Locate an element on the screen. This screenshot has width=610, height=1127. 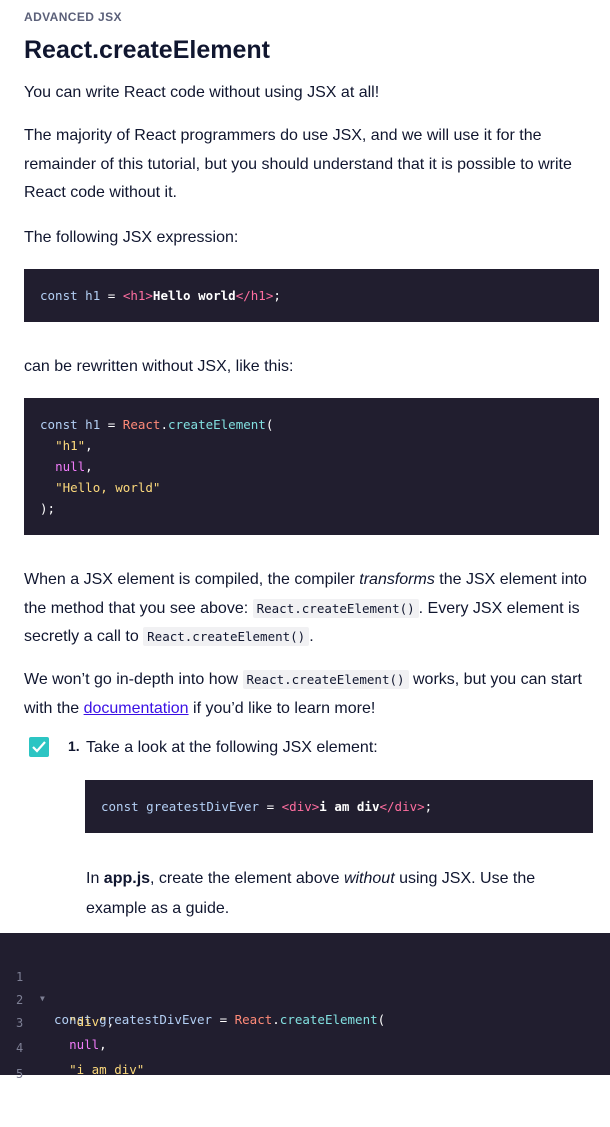
code-token: <h1> is located at coordinates (137, 295).